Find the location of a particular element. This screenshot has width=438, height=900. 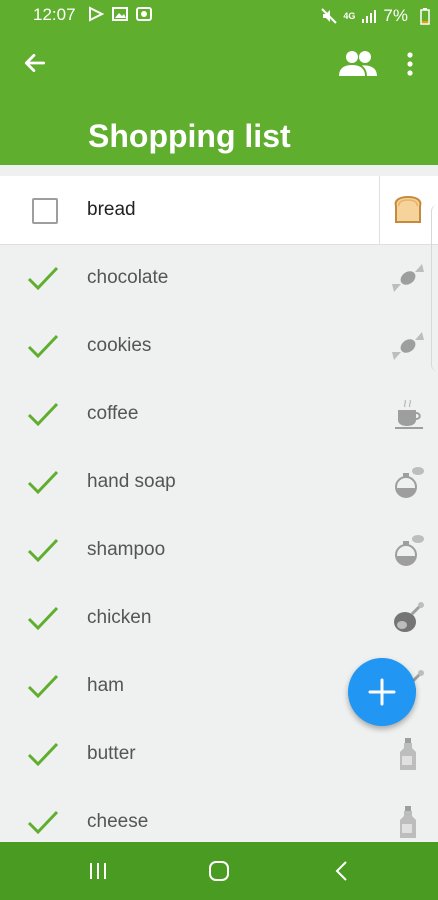

home-icon is located at coordinates (219, 871).